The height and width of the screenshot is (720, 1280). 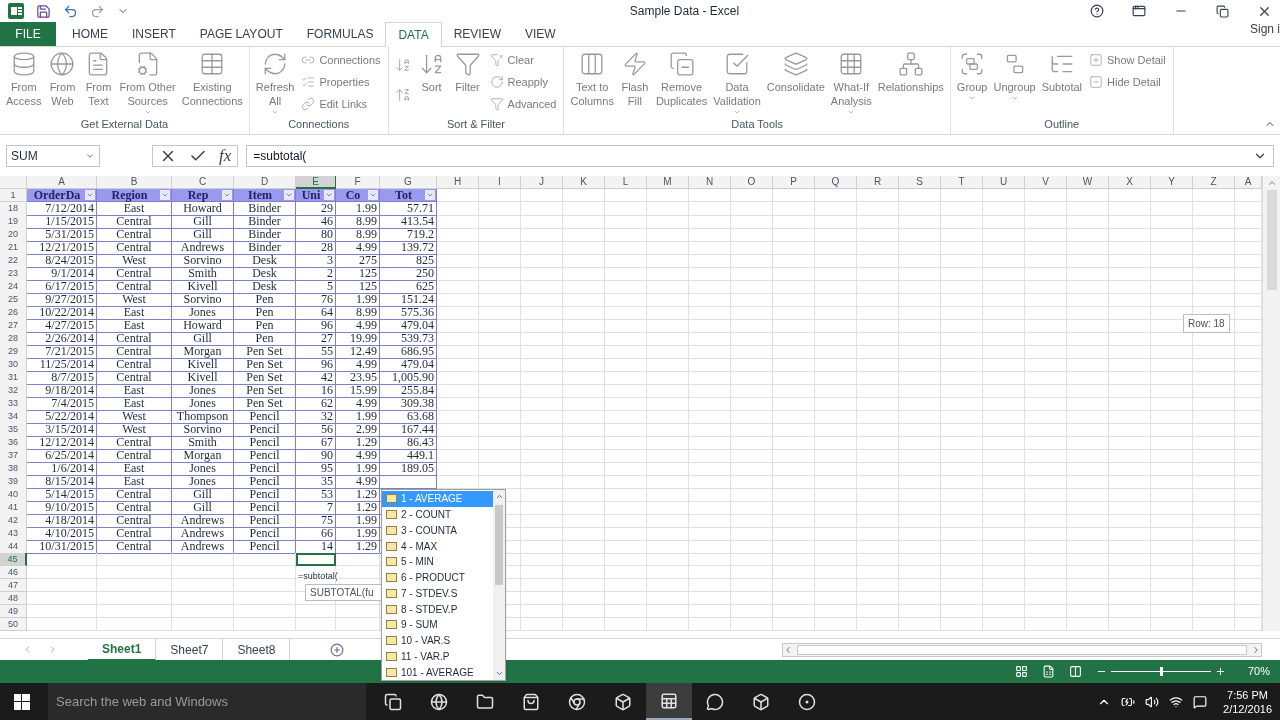 What do you see at coordinates (1022, 649) in the screenshot?
I see `horizontal-scrollbar` at bounding box center [1022, 649].